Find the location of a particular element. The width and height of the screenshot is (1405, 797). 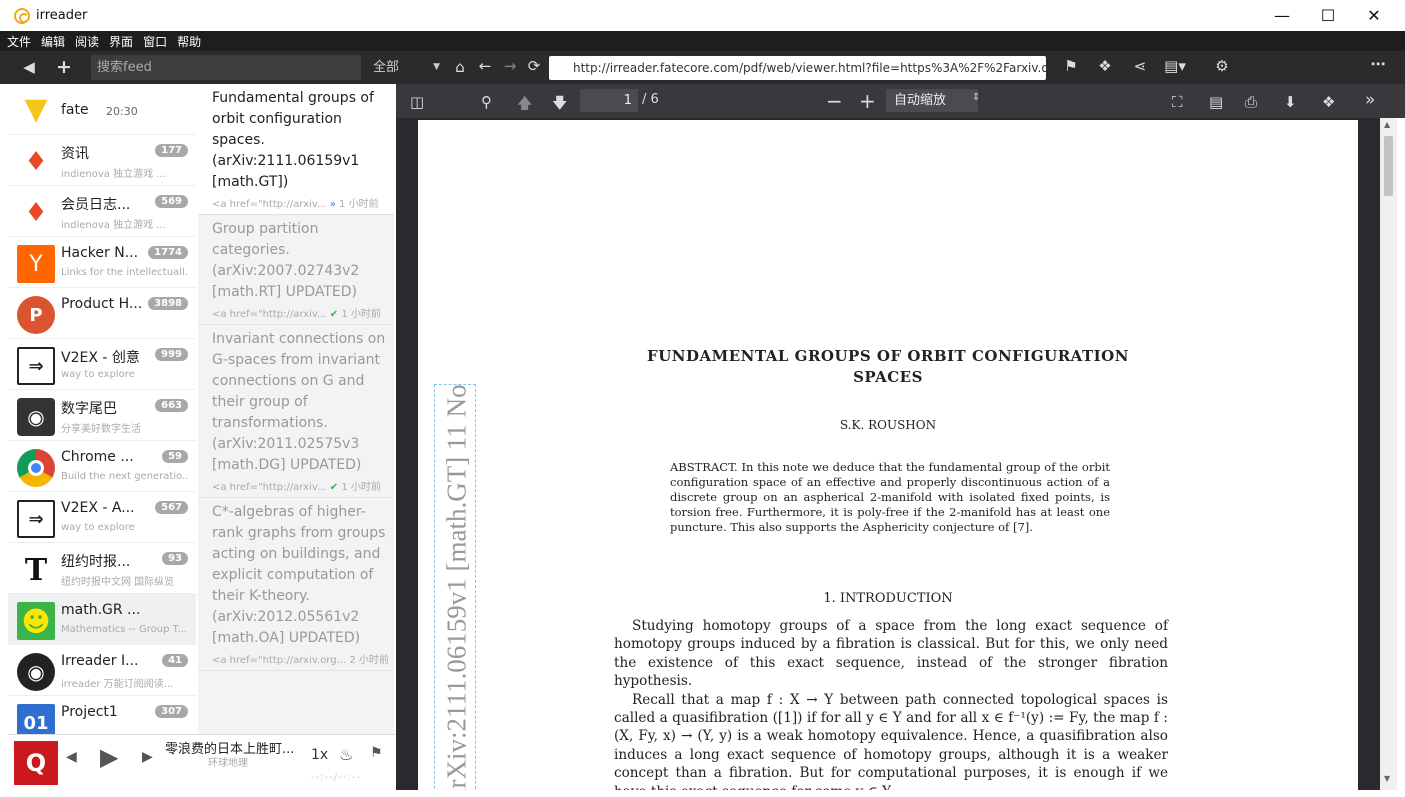

tools-menu-icon: » is located at coordinates (1370, 100).